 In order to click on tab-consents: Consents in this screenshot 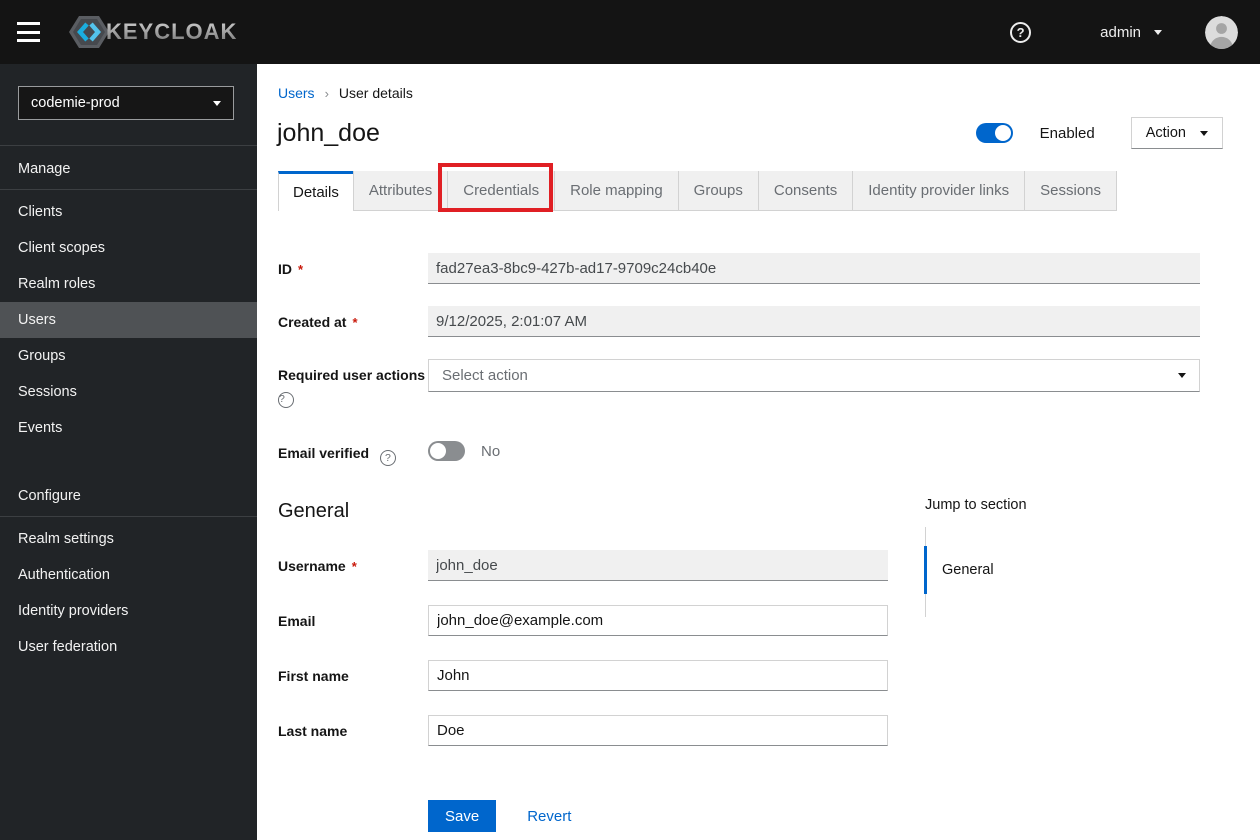, I will do `click(805, 191)`.